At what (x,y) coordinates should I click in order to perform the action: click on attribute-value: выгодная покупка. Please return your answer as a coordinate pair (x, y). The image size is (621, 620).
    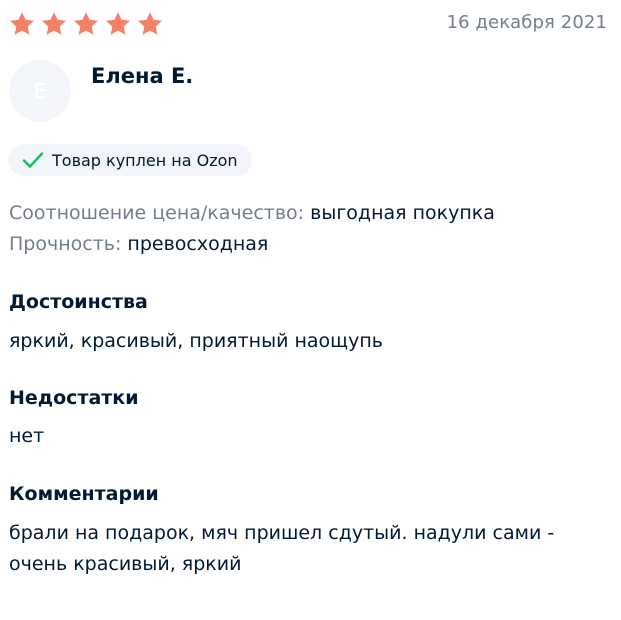
    Looking at the image, I should click on (402, 213).